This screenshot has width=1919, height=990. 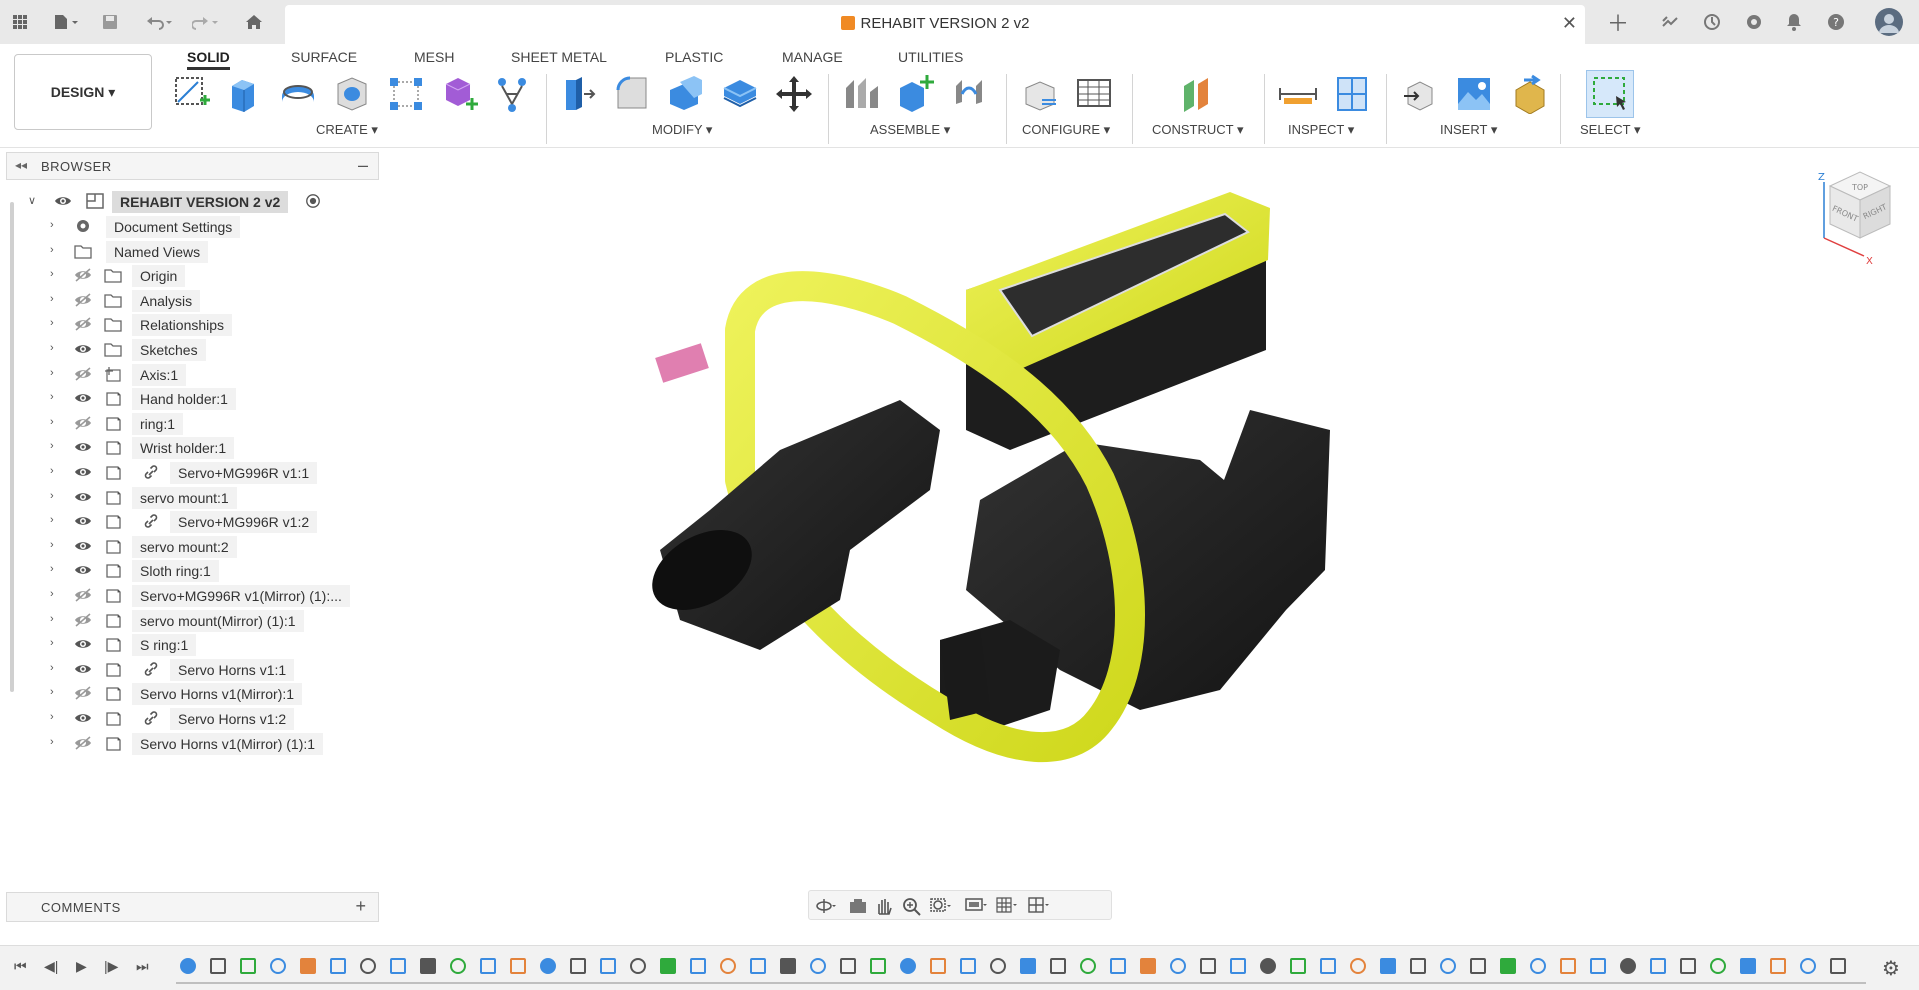 What do you see at coordinates (1859, 187) in the screenshot?
I see `viewcube-top-label: TOP` at bounding box center [1859, 187].